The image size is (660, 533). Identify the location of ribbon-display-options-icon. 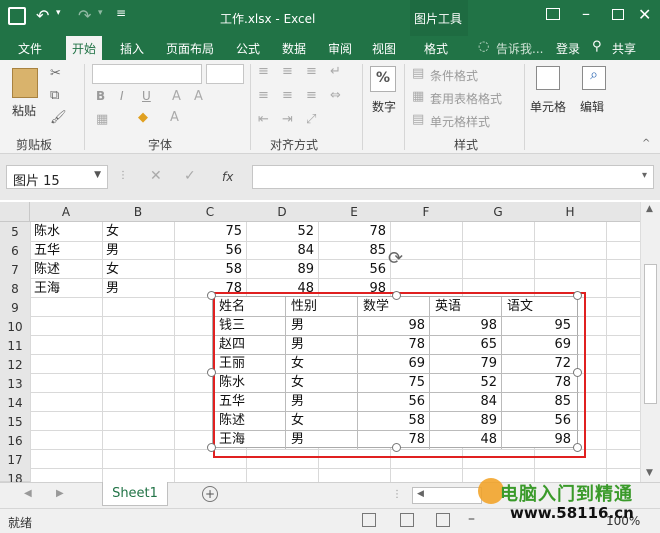
(553, 14).